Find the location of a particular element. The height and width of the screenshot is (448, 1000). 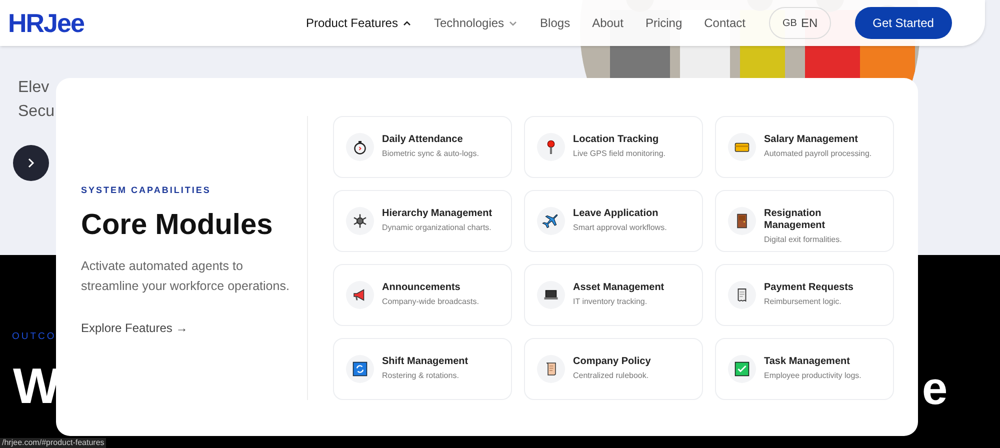

section-eyebrow: OUTCO is located at coordinates (34, 337).